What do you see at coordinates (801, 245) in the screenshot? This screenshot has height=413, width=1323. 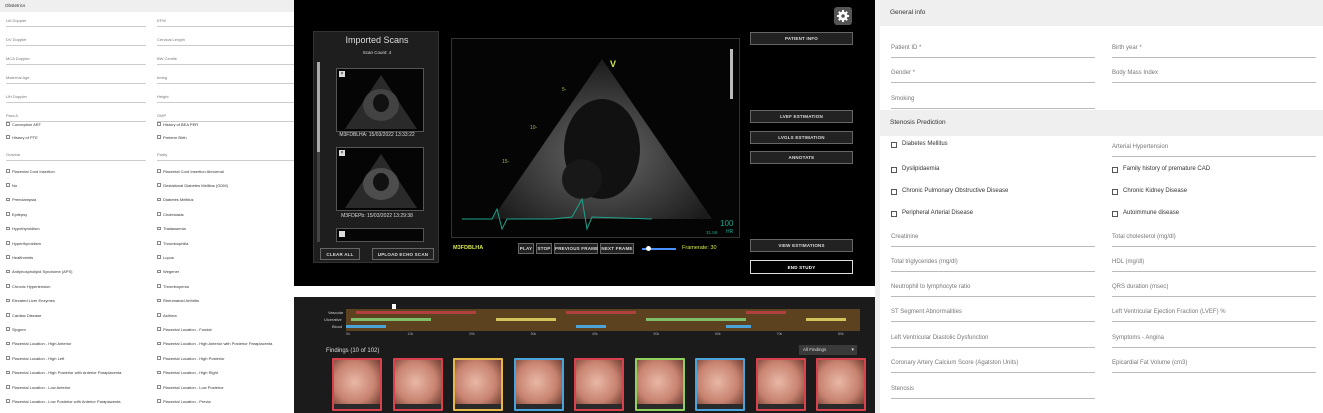 I see `view-estimations-button: VIEW ESTIMATIONS` at bounding box center [801, 245].